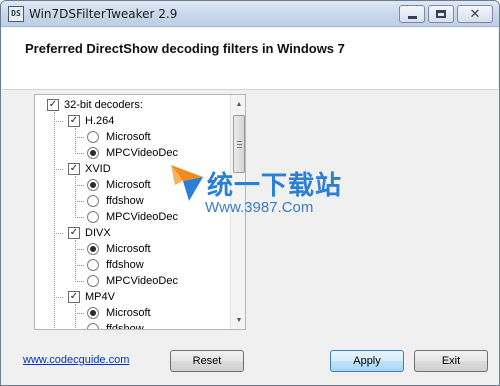 This screenshot has height=386, width=500. I want to click on title-bar: DS Win7DSFilterTweaker 2.9 ✕, so click(250, 14).